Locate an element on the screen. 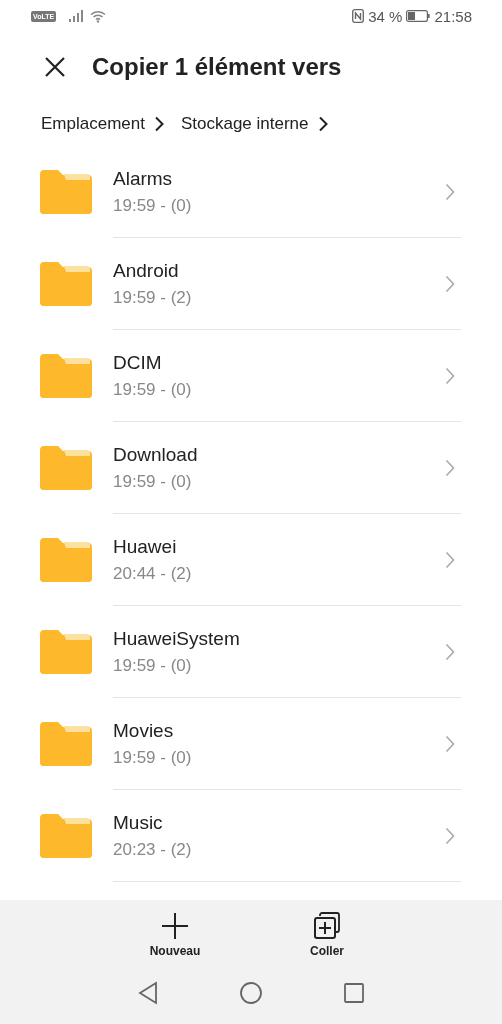  clock: 21:58 is located at coordinates (453, 16).